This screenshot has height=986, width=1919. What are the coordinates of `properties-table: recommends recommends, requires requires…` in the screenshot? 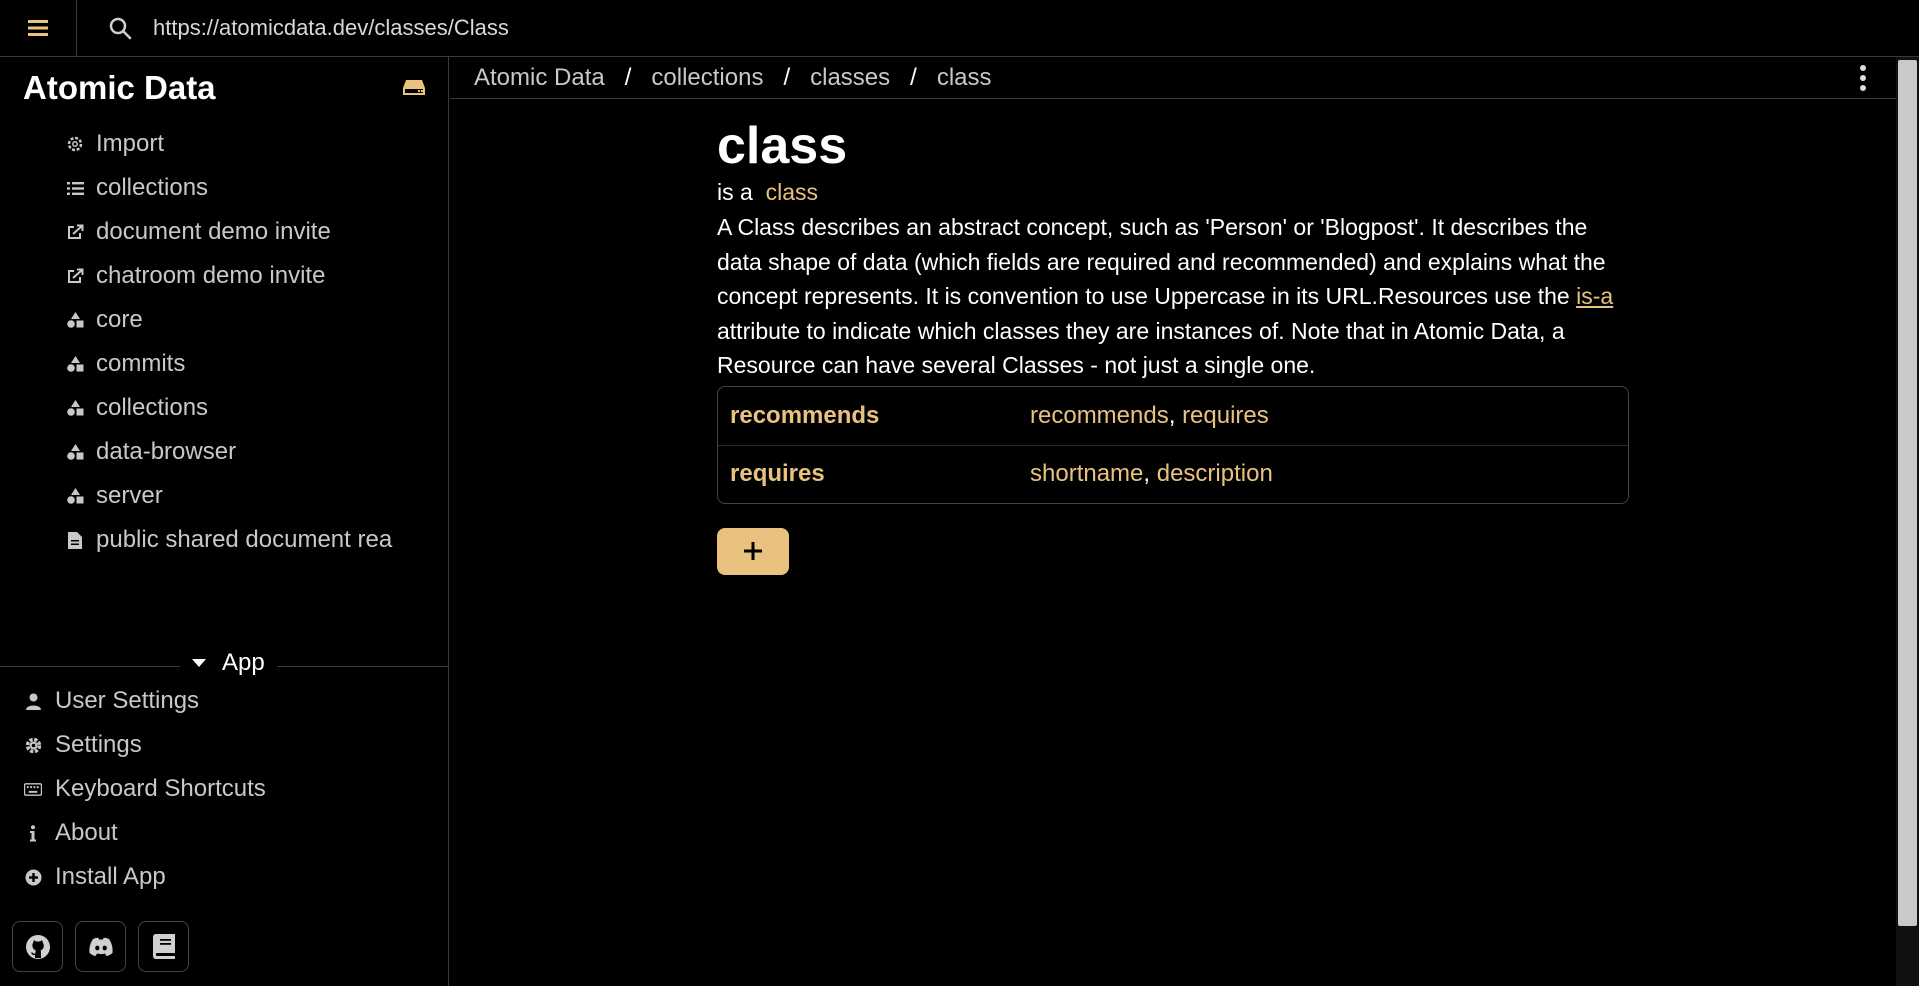 It's located at (1173, 444).